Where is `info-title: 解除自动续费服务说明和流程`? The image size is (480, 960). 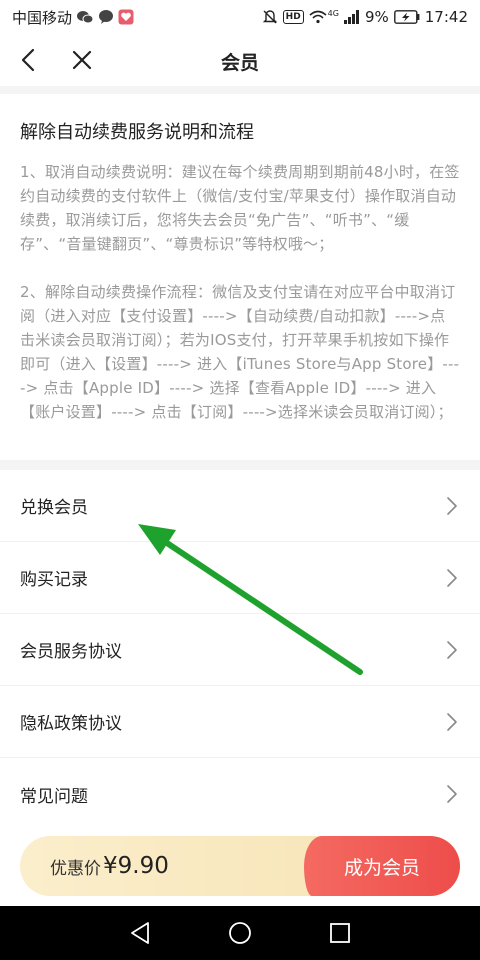 info-title: 解除自动续费服务说明和流程 is located at coordinates (137, 132).